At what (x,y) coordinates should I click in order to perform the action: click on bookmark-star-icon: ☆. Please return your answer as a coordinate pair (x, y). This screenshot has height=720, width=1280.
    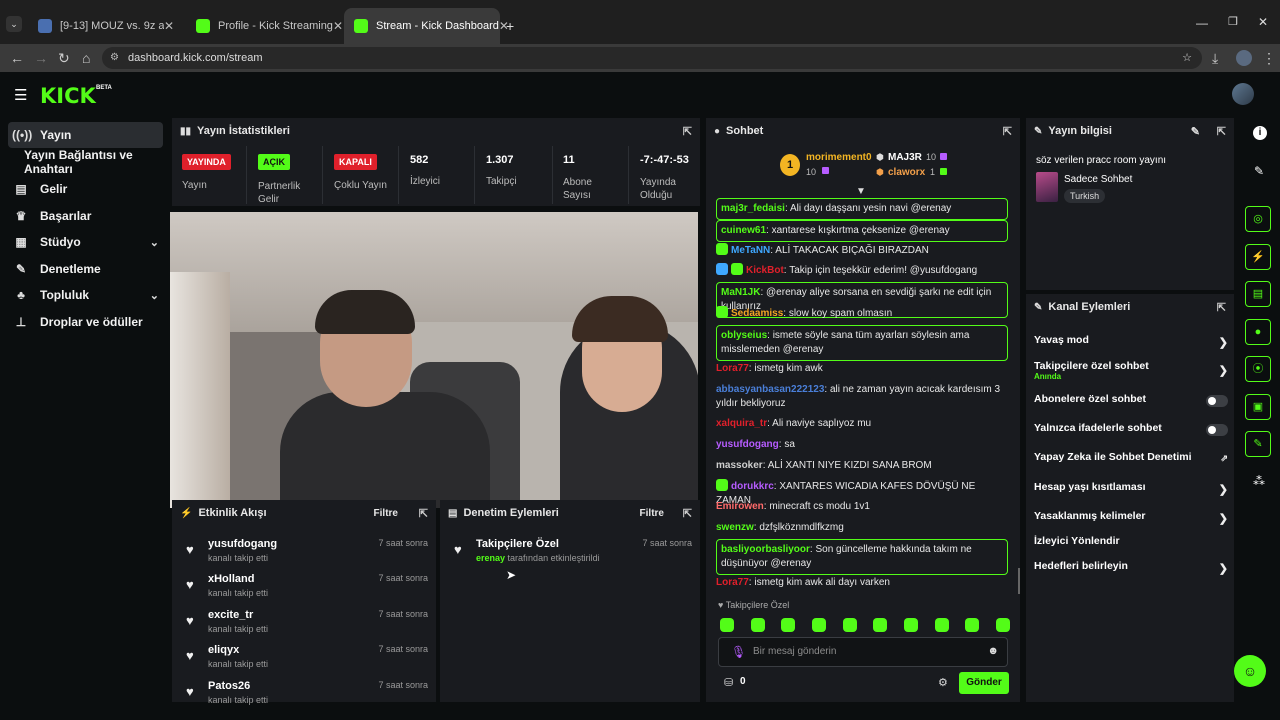
    Looking at the image, I should click on (1187, 58).